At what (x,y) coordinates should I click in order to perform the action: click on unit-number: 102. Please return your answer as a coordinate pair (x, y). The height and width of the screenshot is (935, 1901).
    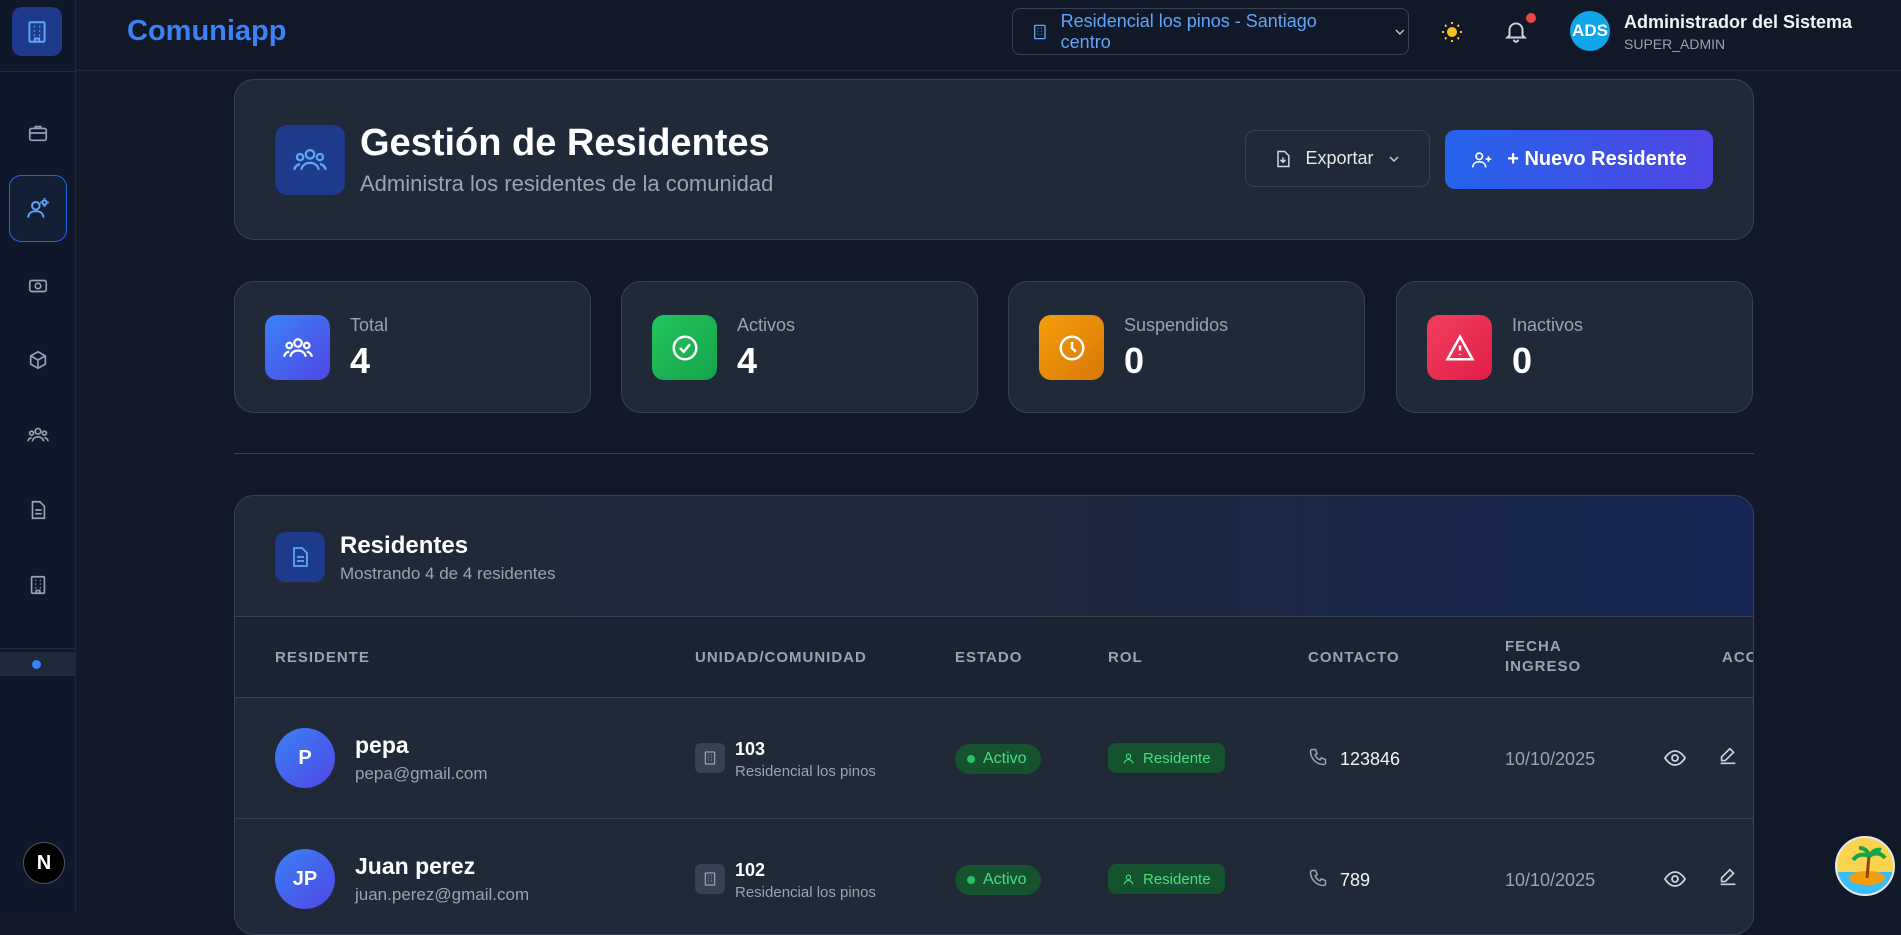
    Looking at the image, I should click on (750, 870).